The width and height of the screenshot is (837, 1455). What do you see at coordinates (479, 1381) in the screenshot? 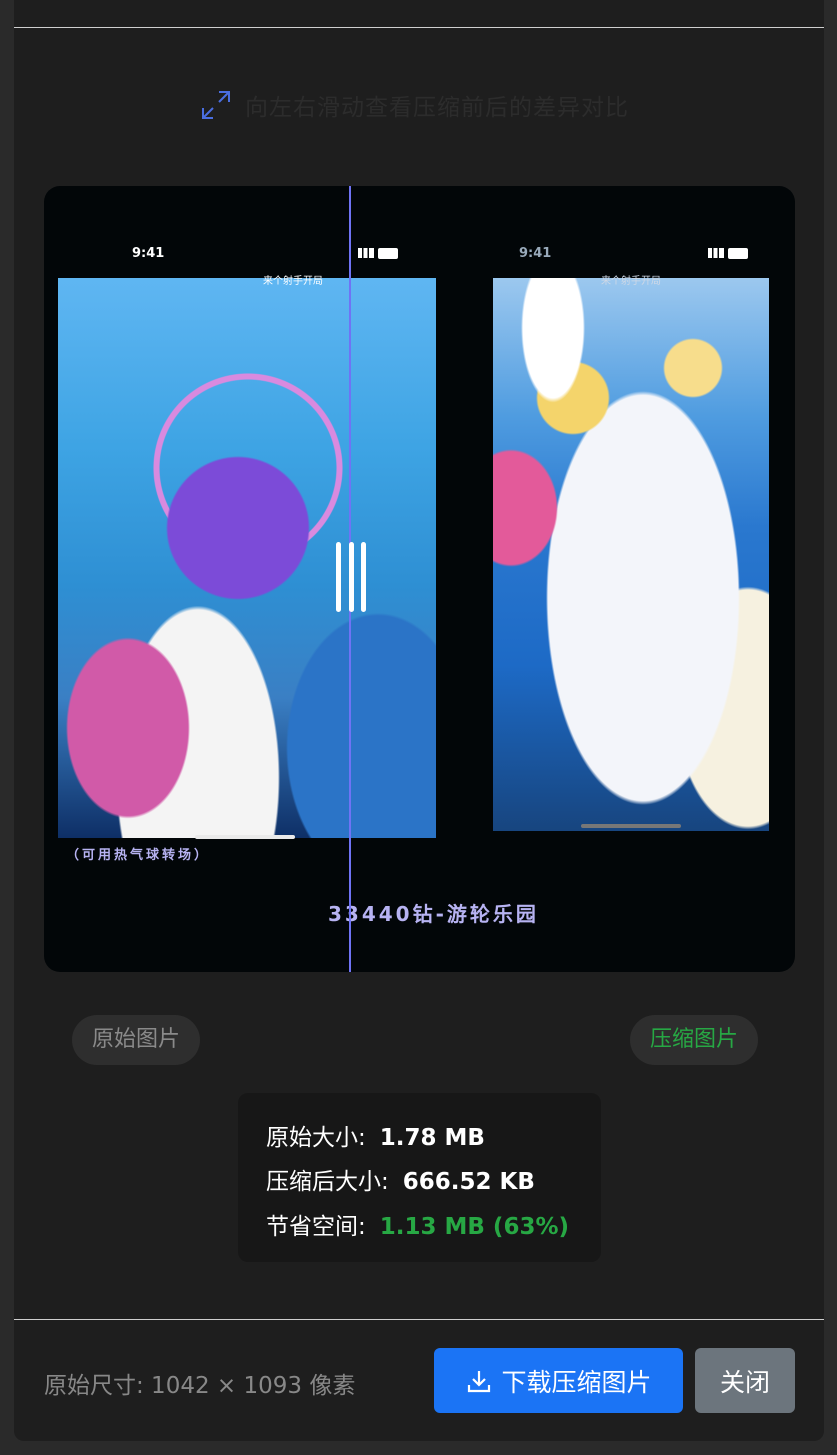
I see `download-icon` at bounding box center [479, 1381].